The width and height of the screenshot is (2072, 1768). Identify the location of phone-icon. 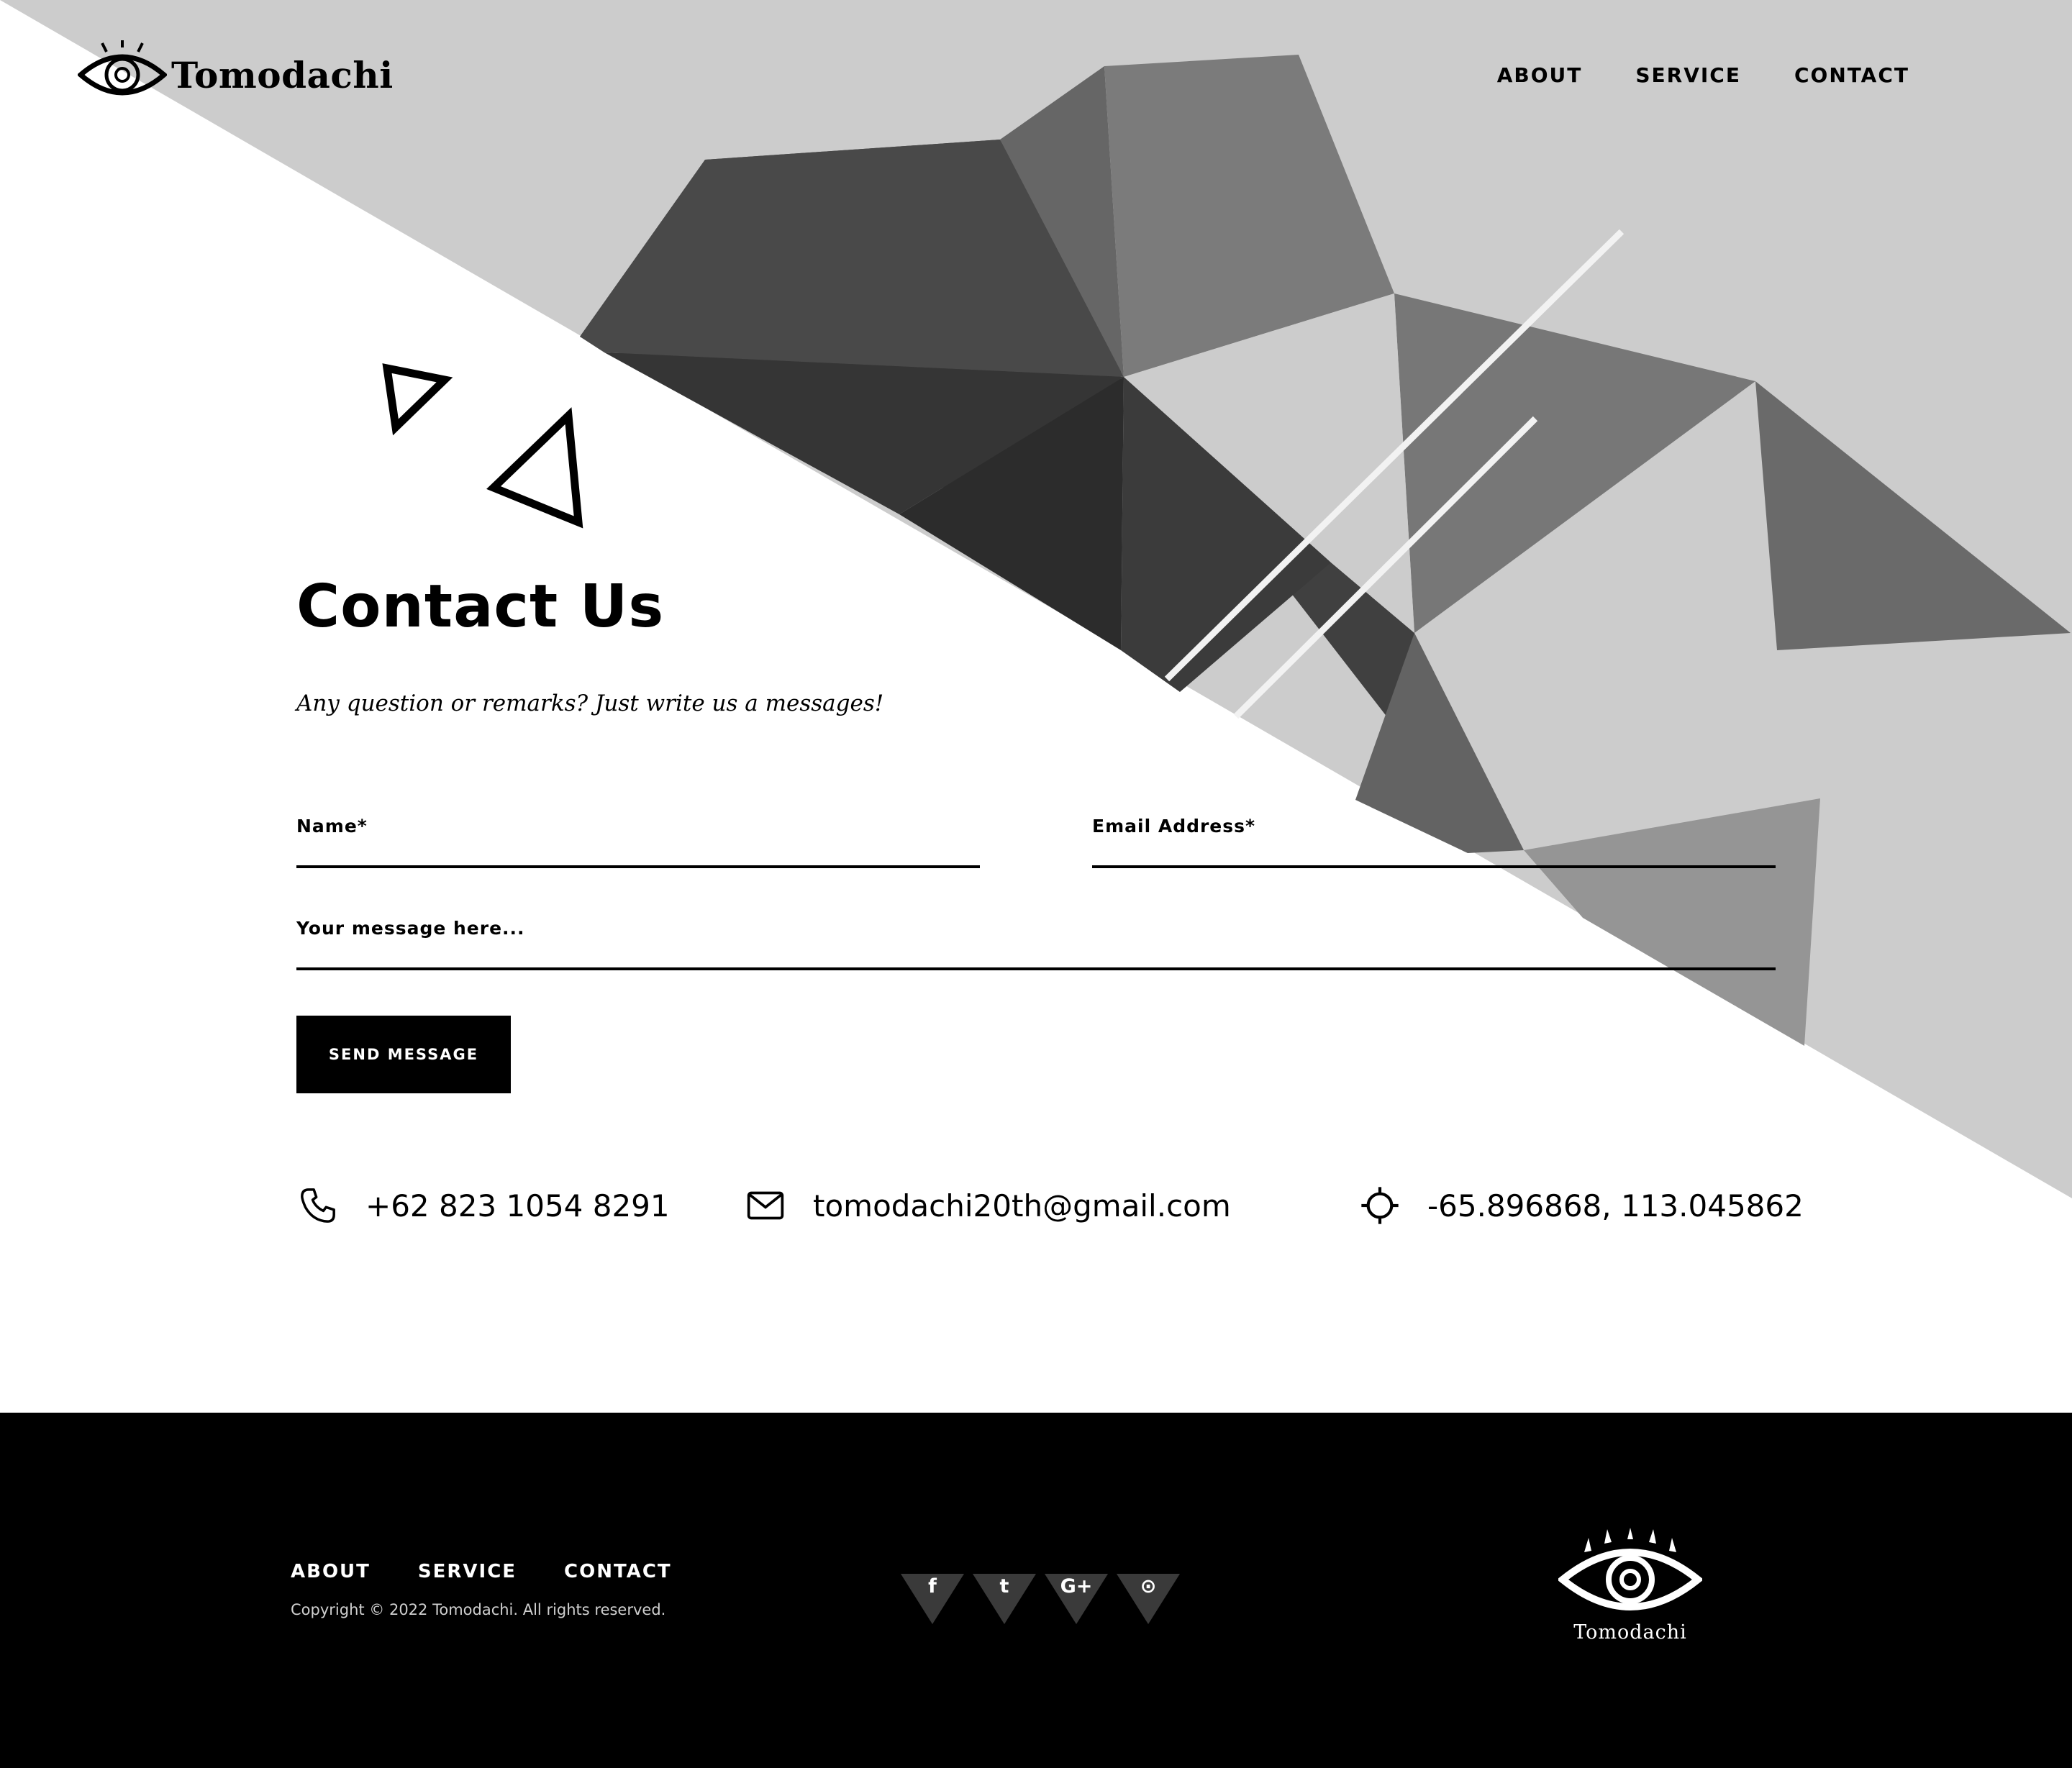
(318, 1205).